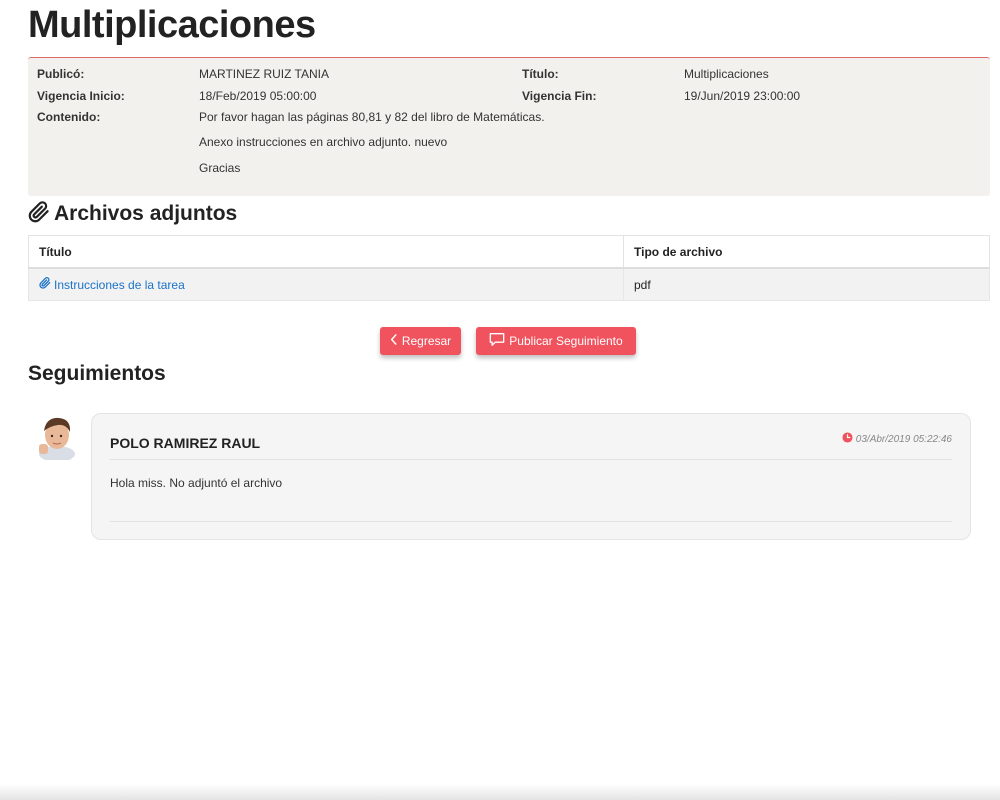 This screenshot has width=1000, height=800. I want to click on column-header-file-type: Tipo de archivo, so click(806, 252).